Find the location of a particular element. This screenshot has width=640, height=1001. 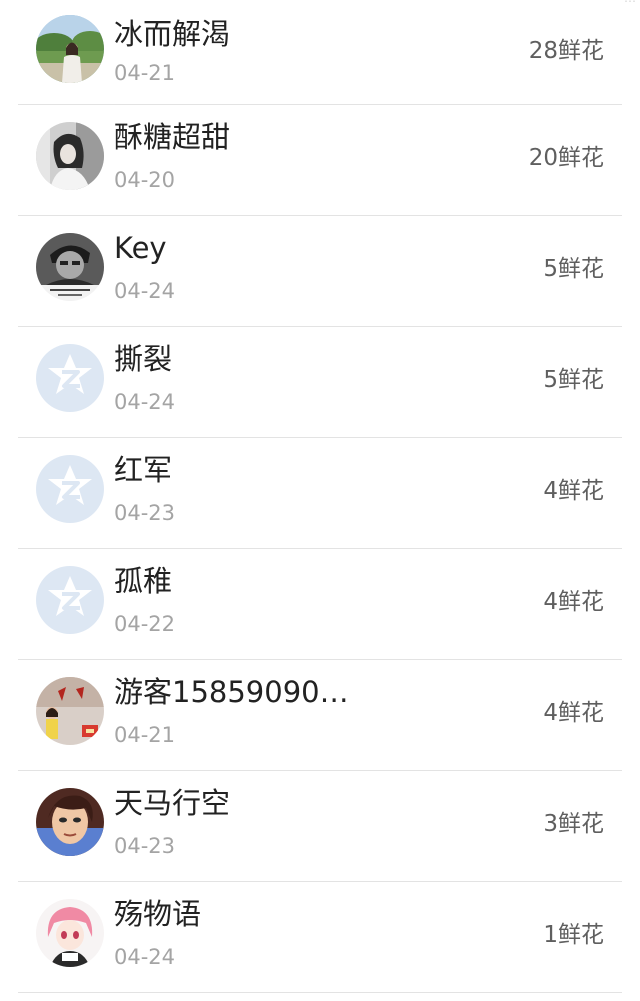

user-name: 酥糖超甜 is located at coordinates (172, 137).